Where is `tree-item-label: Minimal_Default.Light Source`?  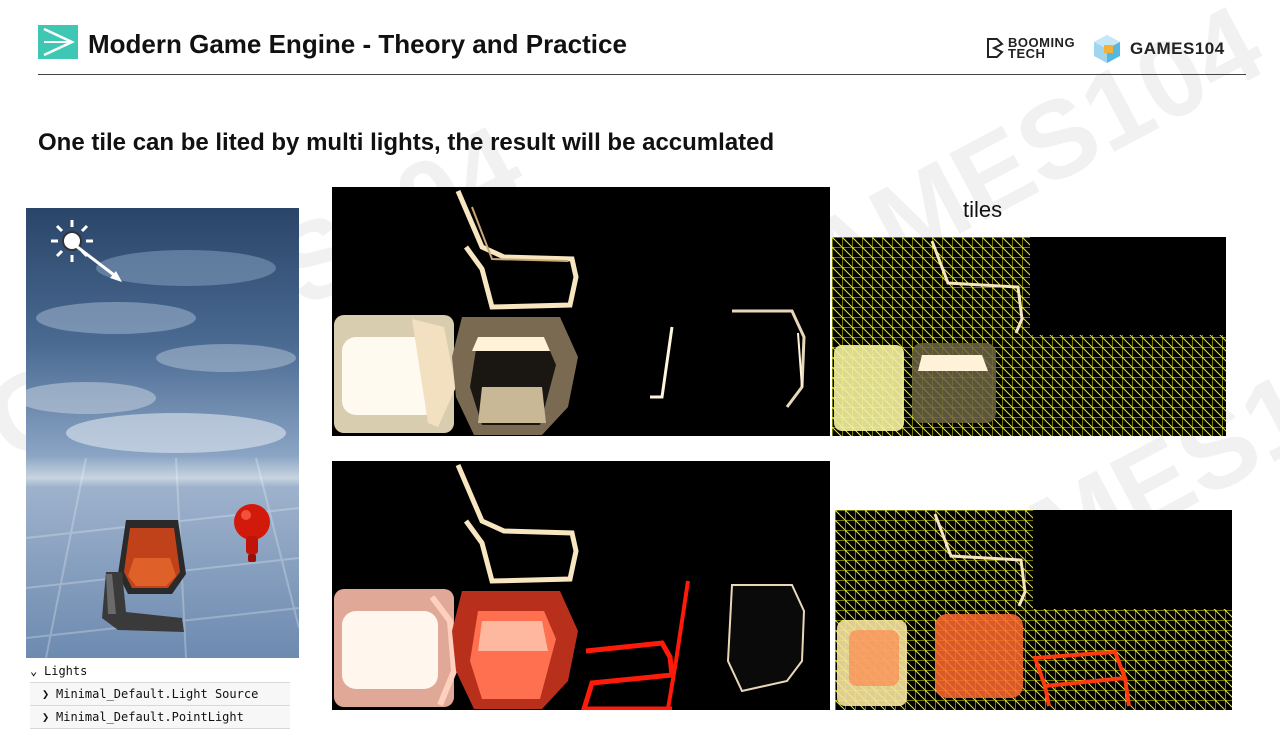
tree-item-label: Minimal_Default.Light Source is located at coordinates (157, 694).